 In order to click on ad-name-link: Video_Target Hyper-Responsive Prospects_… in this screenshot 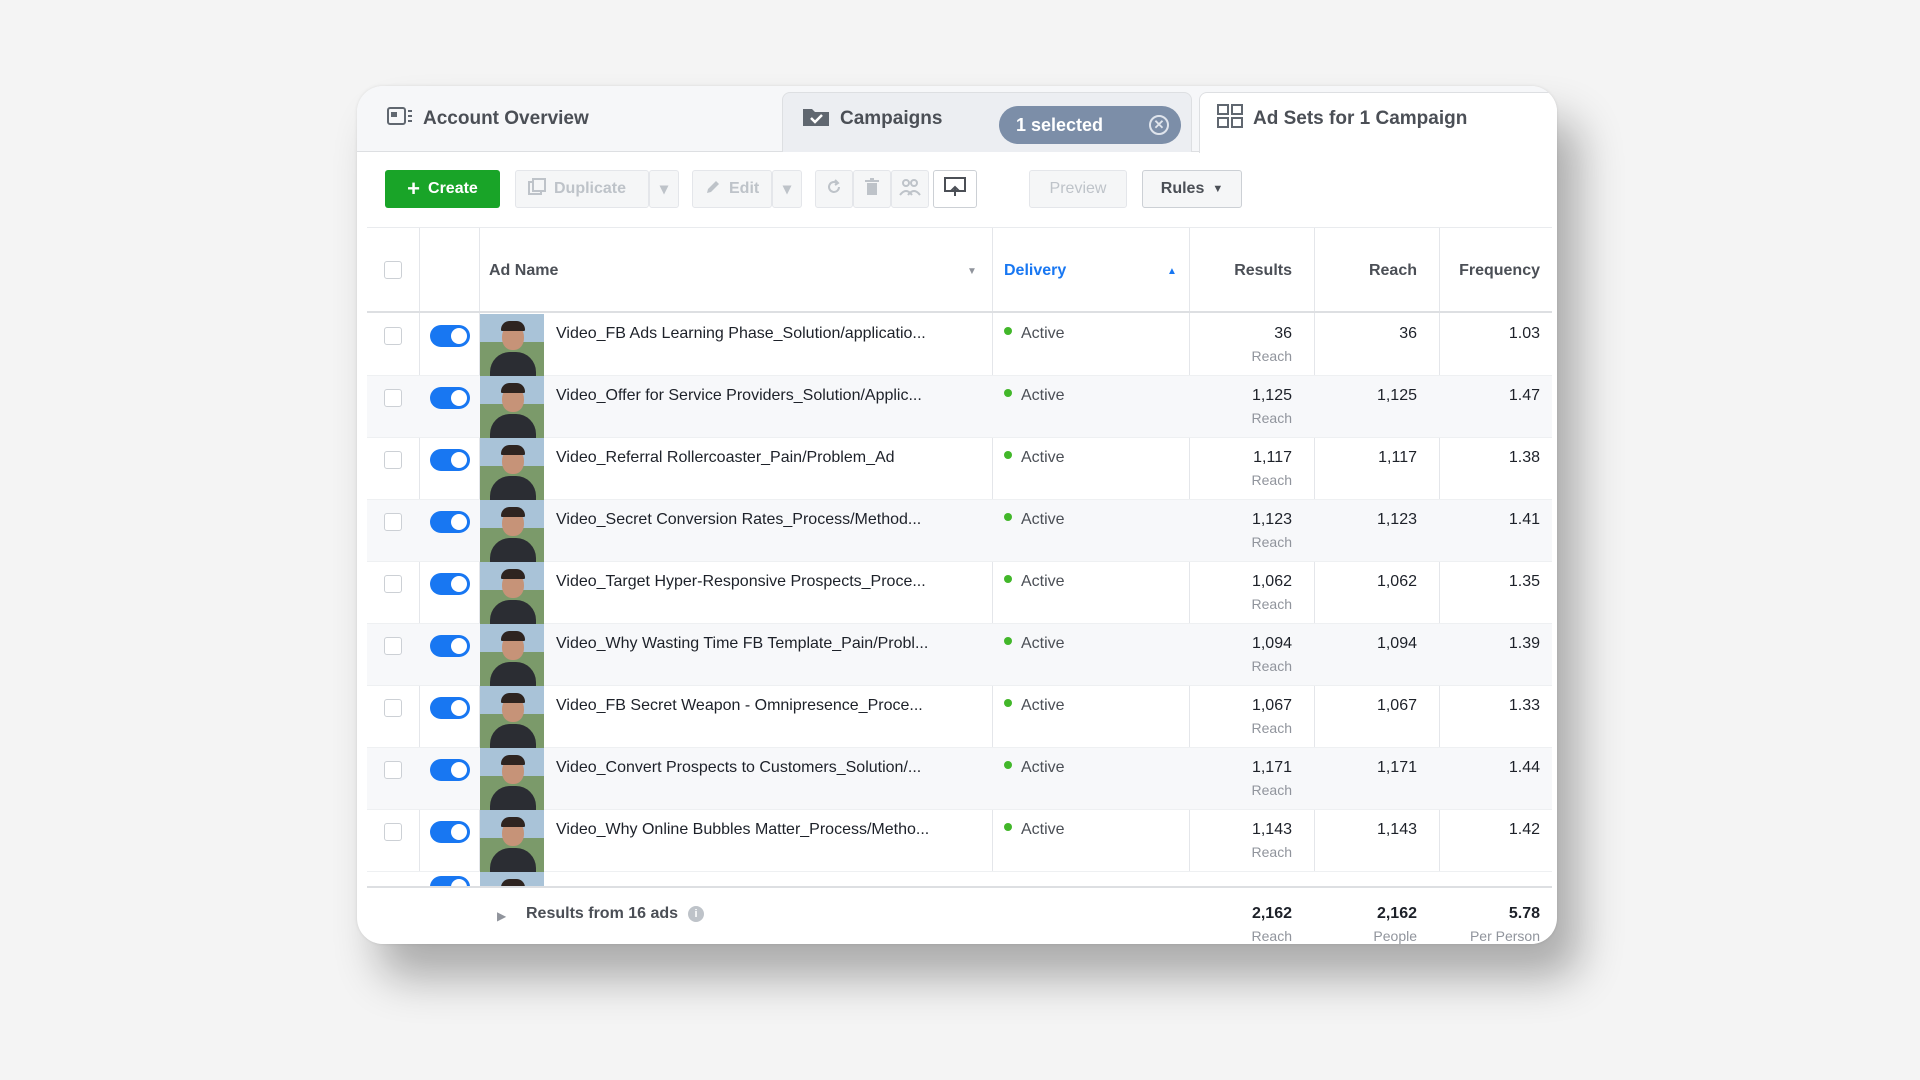, I will do `click(761, 582)`.